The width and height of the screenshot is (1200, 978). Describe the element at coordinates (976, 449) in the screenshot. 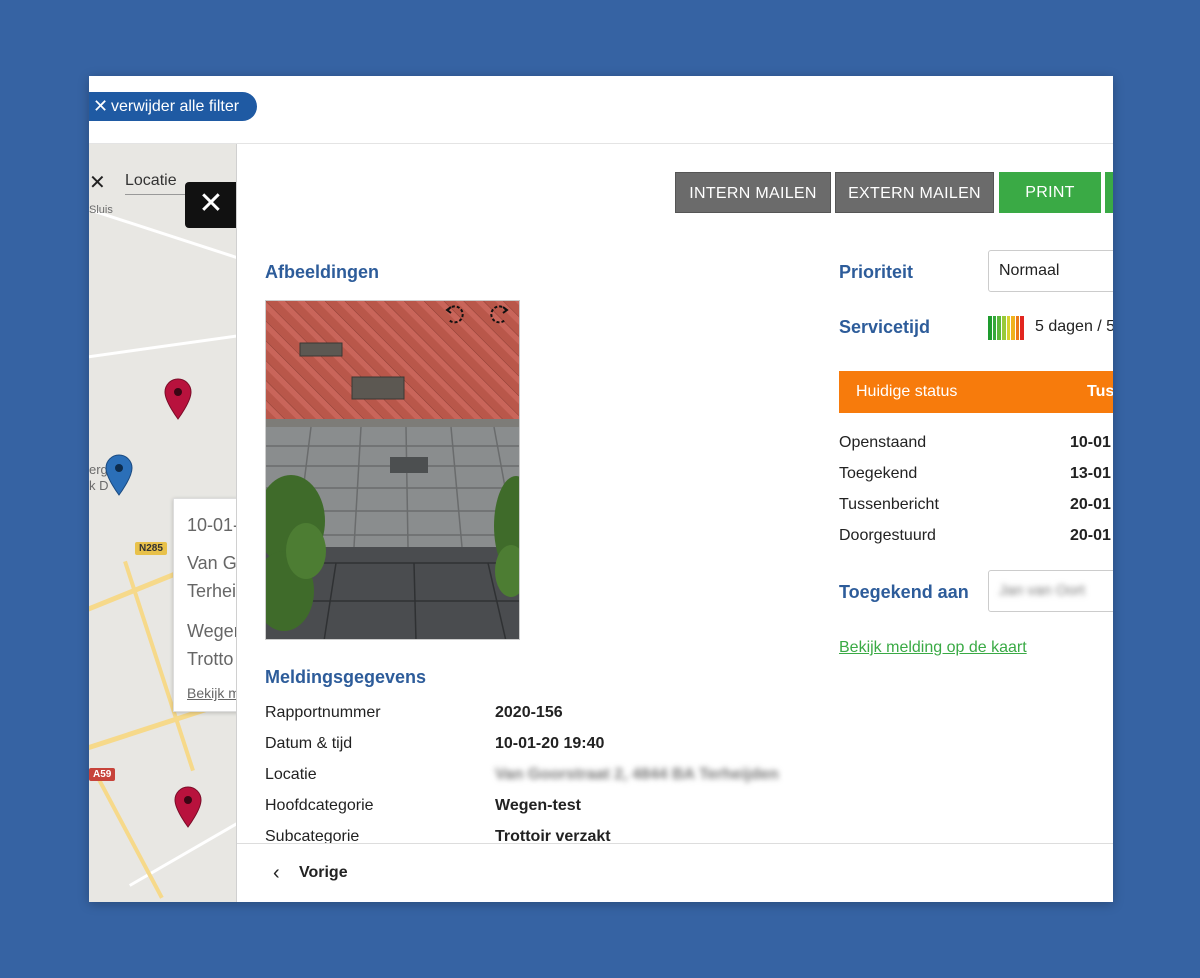

I see `status-row: Openstaand 10-01` at that location.